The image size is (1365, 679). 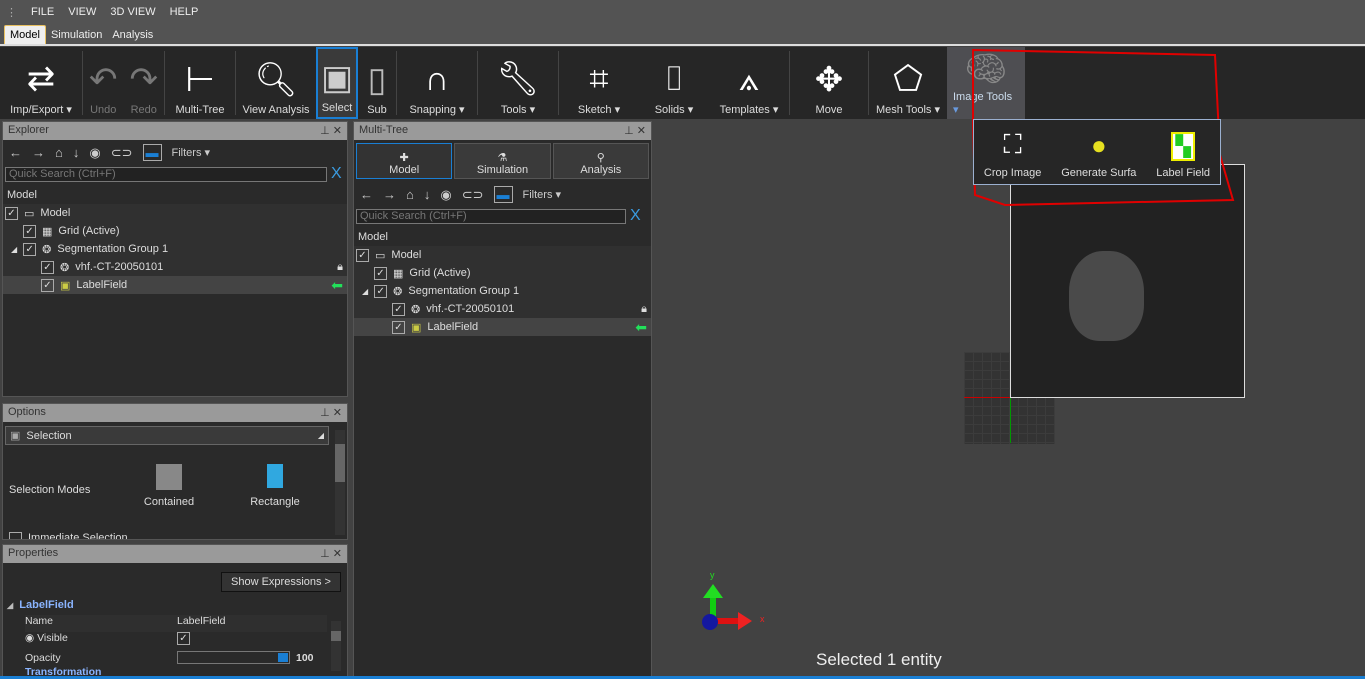 What do you see at coordinates (340, 482) in the screenshot?
I see `options-scrollbar` at bounding box center [340, 482].